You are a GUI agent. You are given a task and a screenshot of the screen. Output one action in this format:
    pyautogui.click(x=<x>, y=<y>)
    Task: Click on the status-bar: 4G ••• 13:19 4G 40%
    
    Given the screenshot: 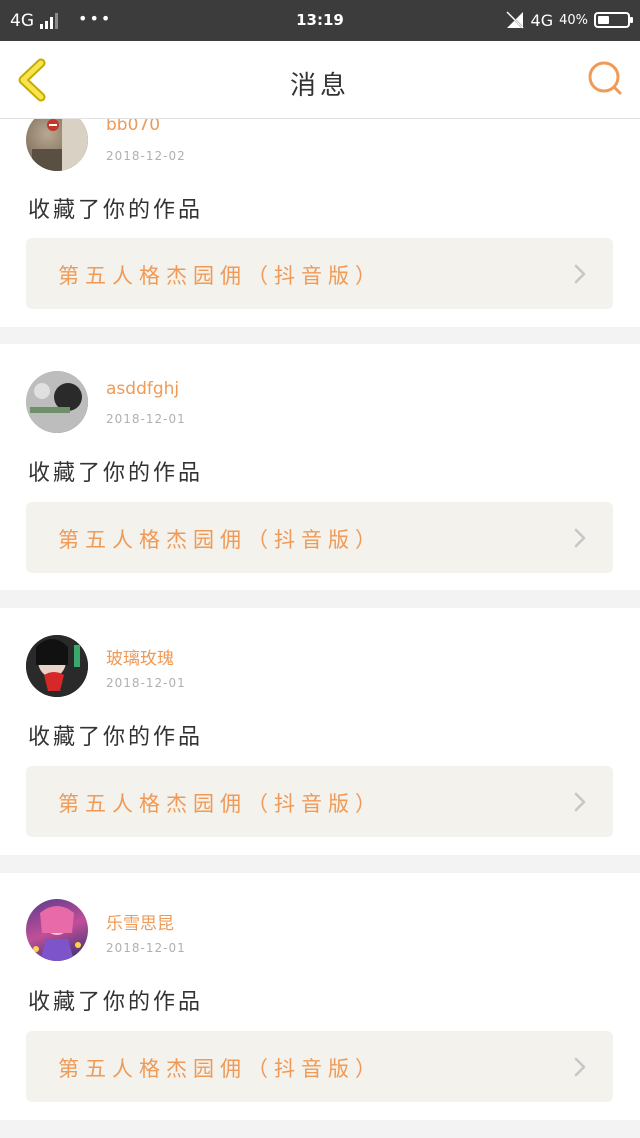 What is the action you would take?
    pyautogui.click(x=320, y=20)
    